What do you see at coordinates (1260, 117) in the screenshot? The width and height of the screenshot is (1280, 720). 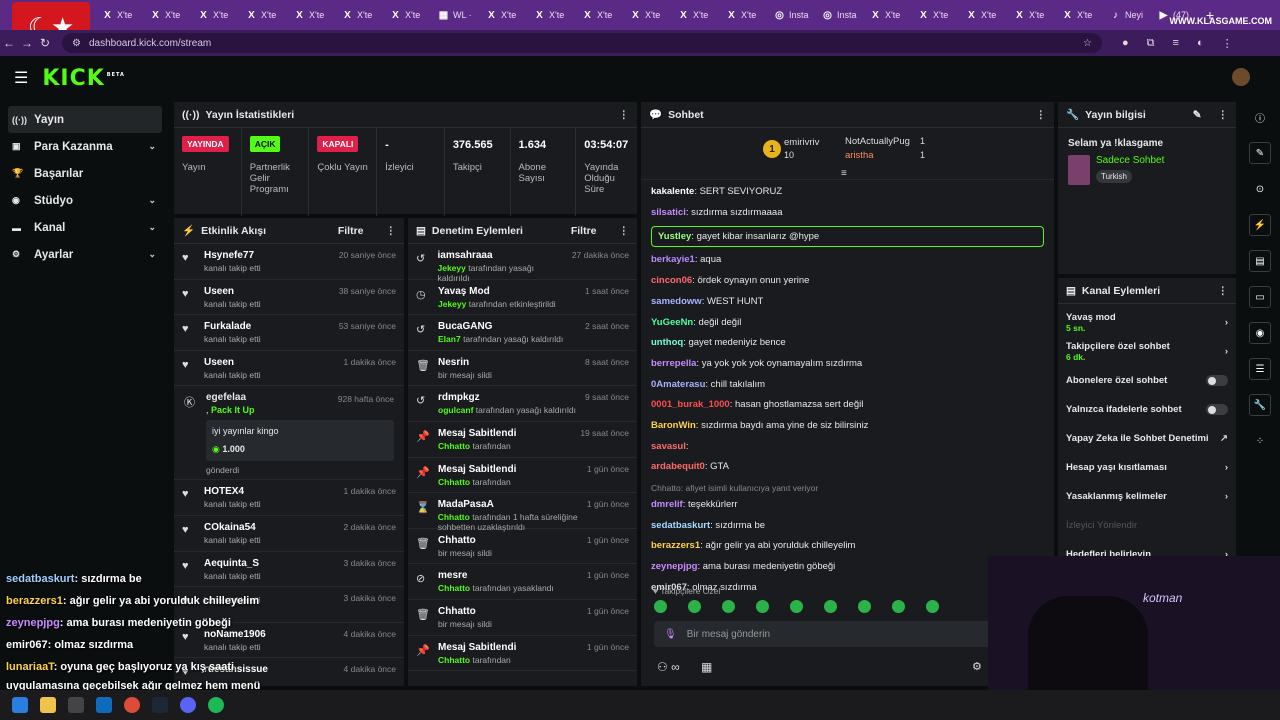 I see `info-icon: ⓘ` at bounding box center [1260, 117].